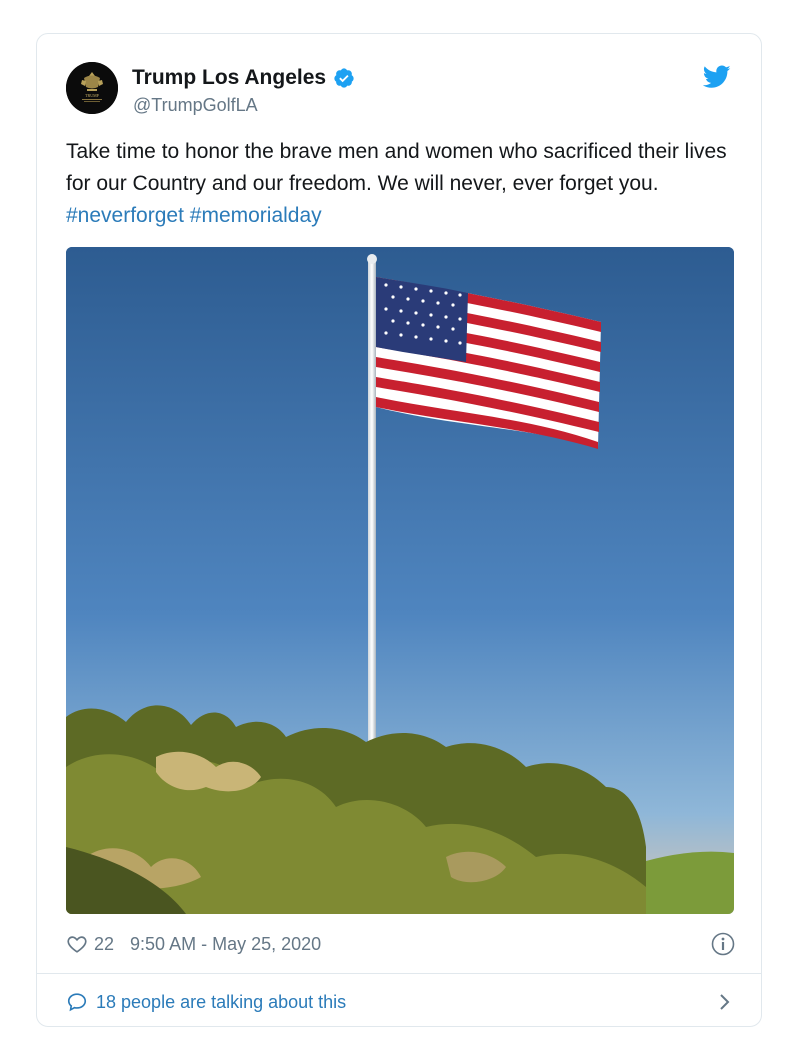  I want to click on conversation-link: 18 people are talking about this, so click(401, 1002).